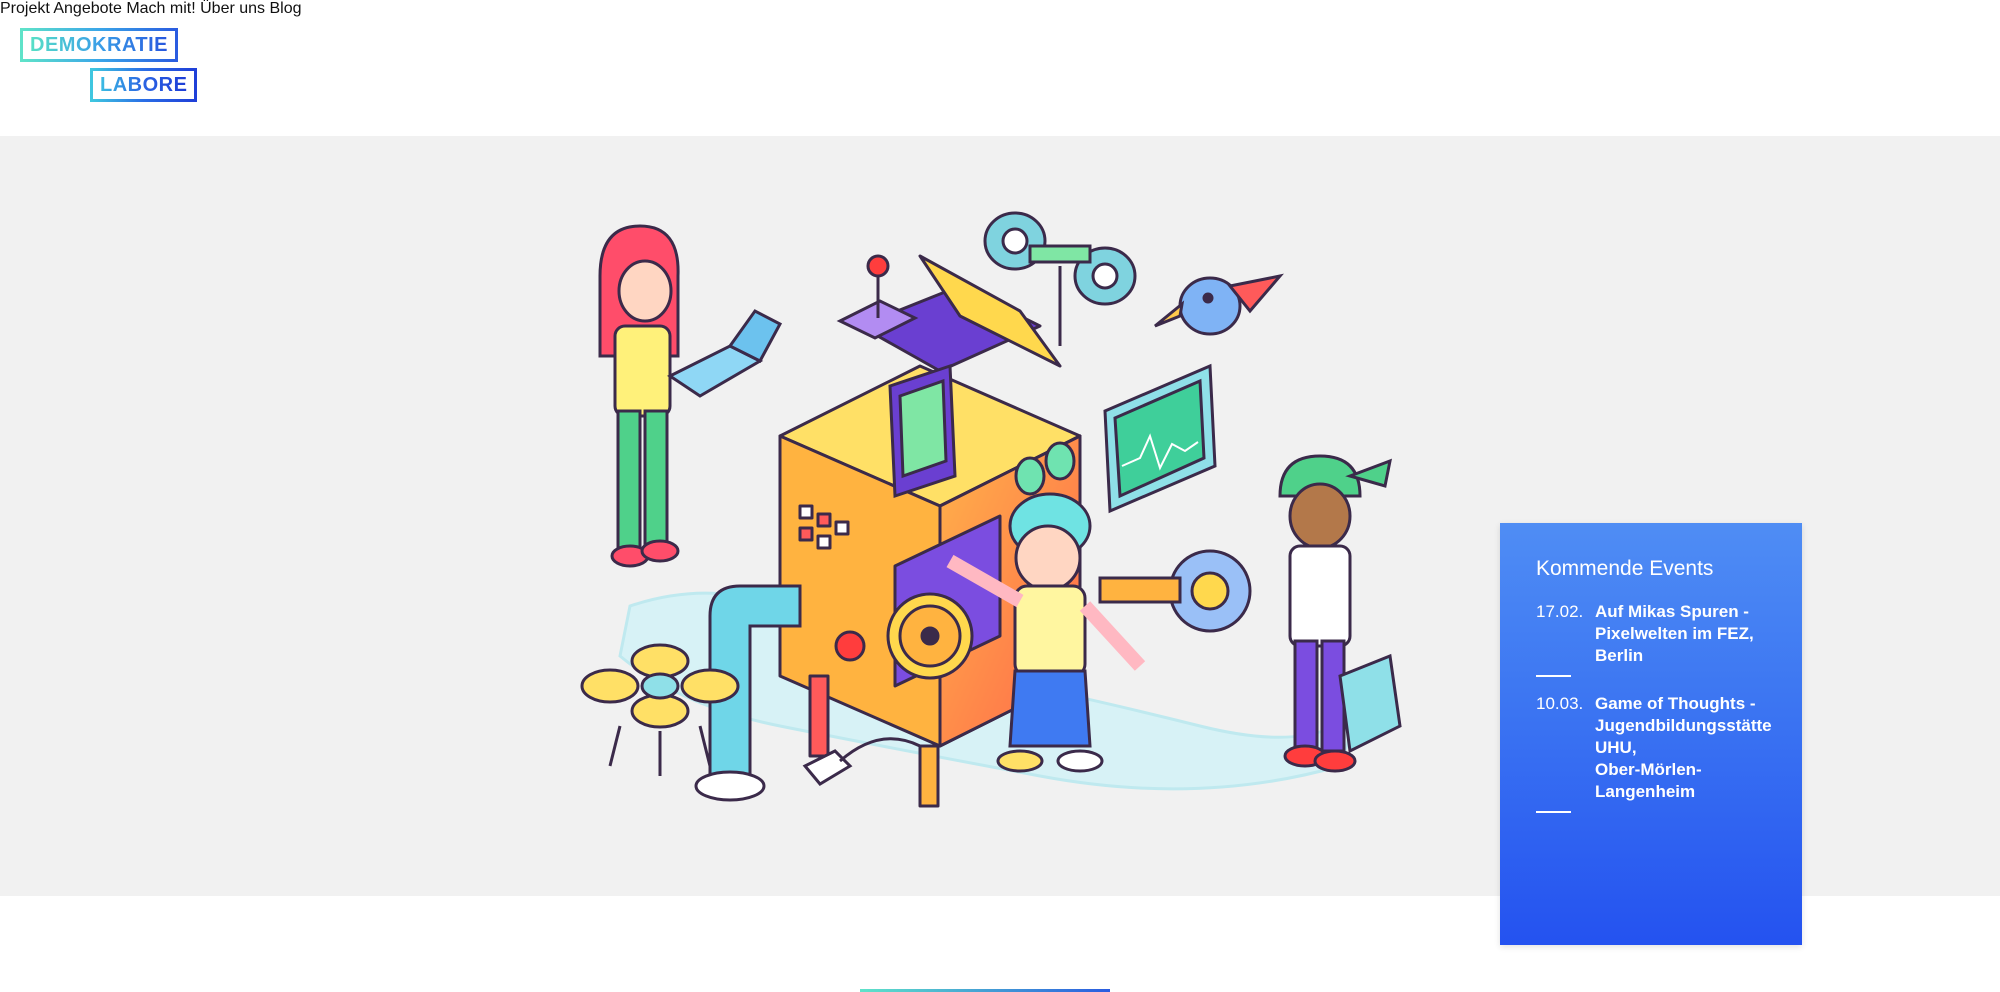  I want to click on boy-with-cap, so click(1340, 613).